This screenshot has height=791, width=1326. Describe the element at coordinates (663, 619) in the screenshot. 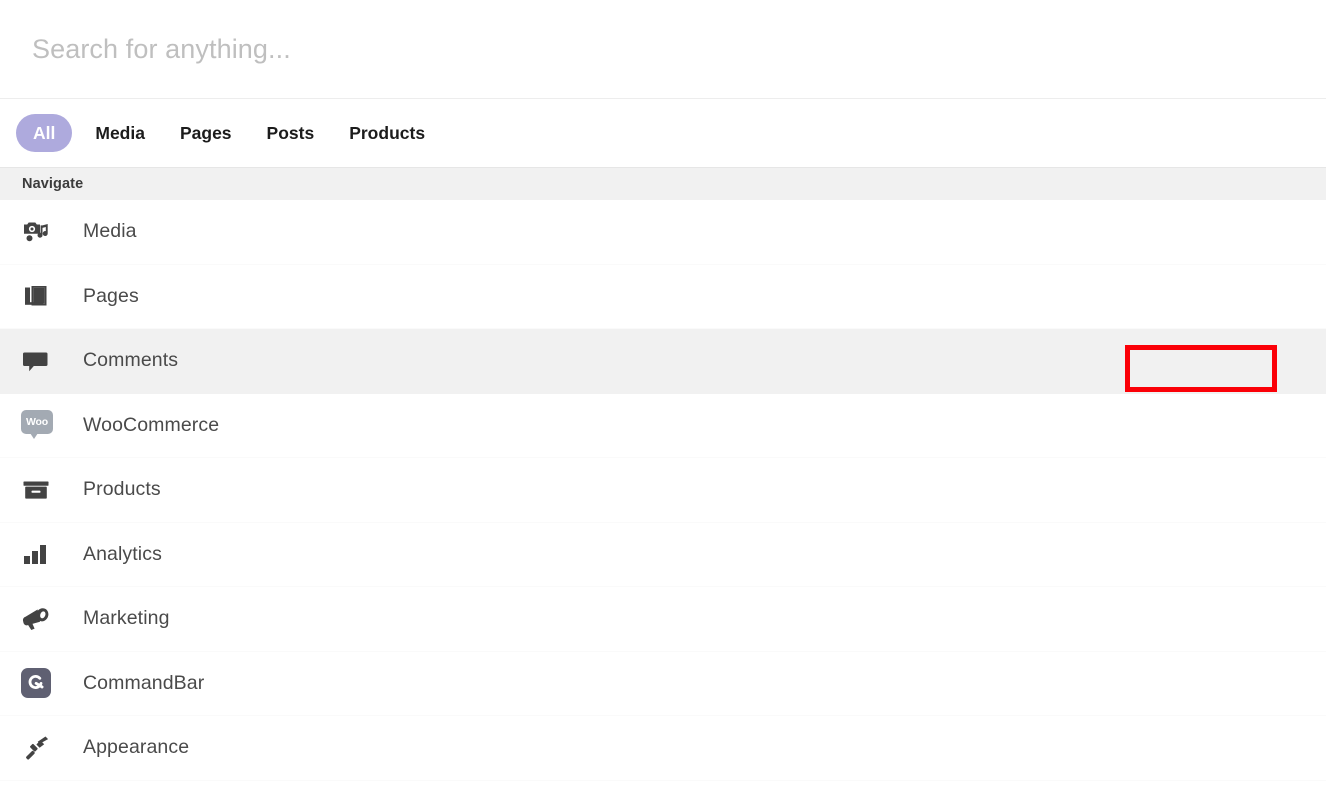

I see `result-row-marketing: Marketing` at that location.